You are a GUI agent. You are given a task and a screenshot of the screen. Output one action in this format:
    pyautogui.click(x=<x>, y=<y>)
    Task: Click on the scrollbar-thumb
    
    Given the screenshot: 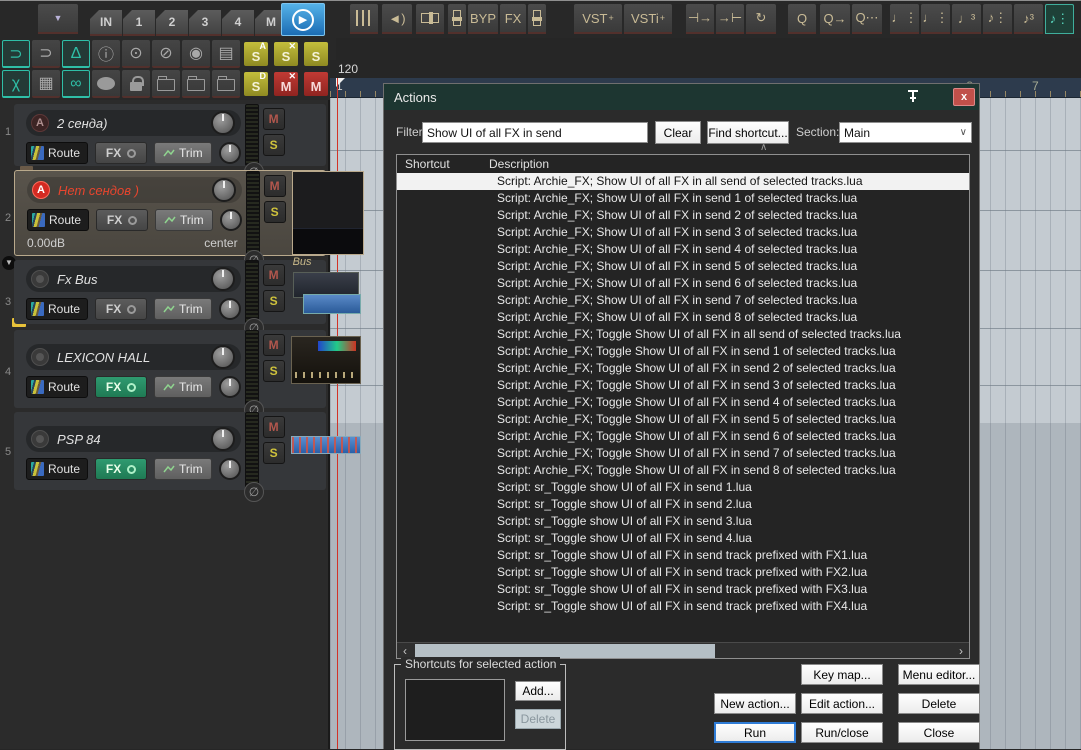 What is the action you would take?
    pyautogui.click(x=565, y=651)
    